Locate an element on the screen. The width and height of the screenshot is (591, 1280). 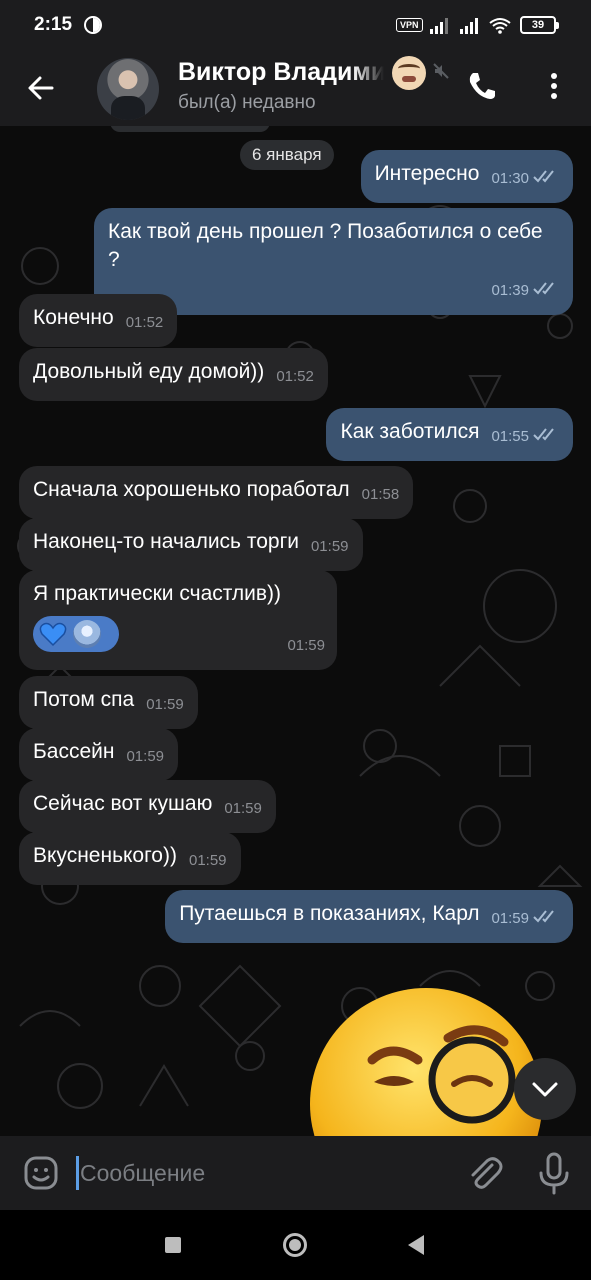
home-icon is located at coordinates (295, 1245).